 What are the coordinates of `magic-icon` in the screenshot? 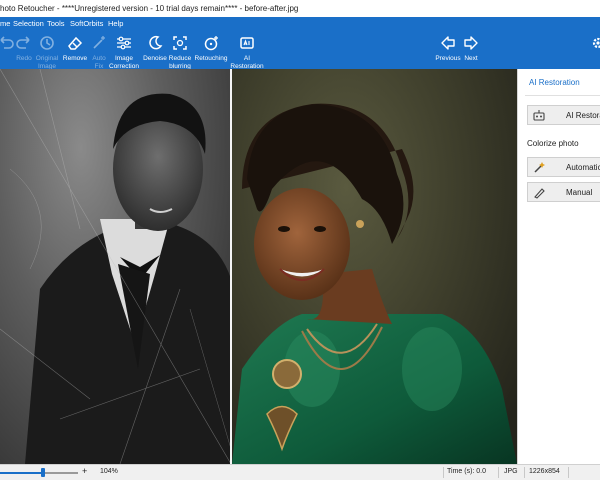 It's located at (211, 43).